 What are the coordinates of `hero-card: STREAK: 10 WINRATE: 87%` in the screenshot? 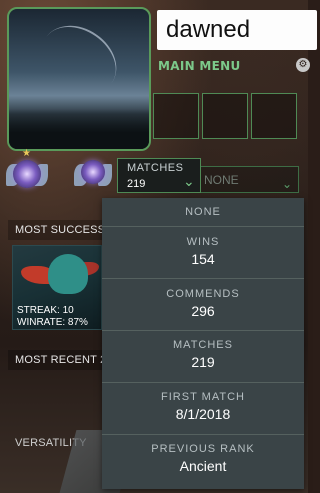 It's located at (57, 287).